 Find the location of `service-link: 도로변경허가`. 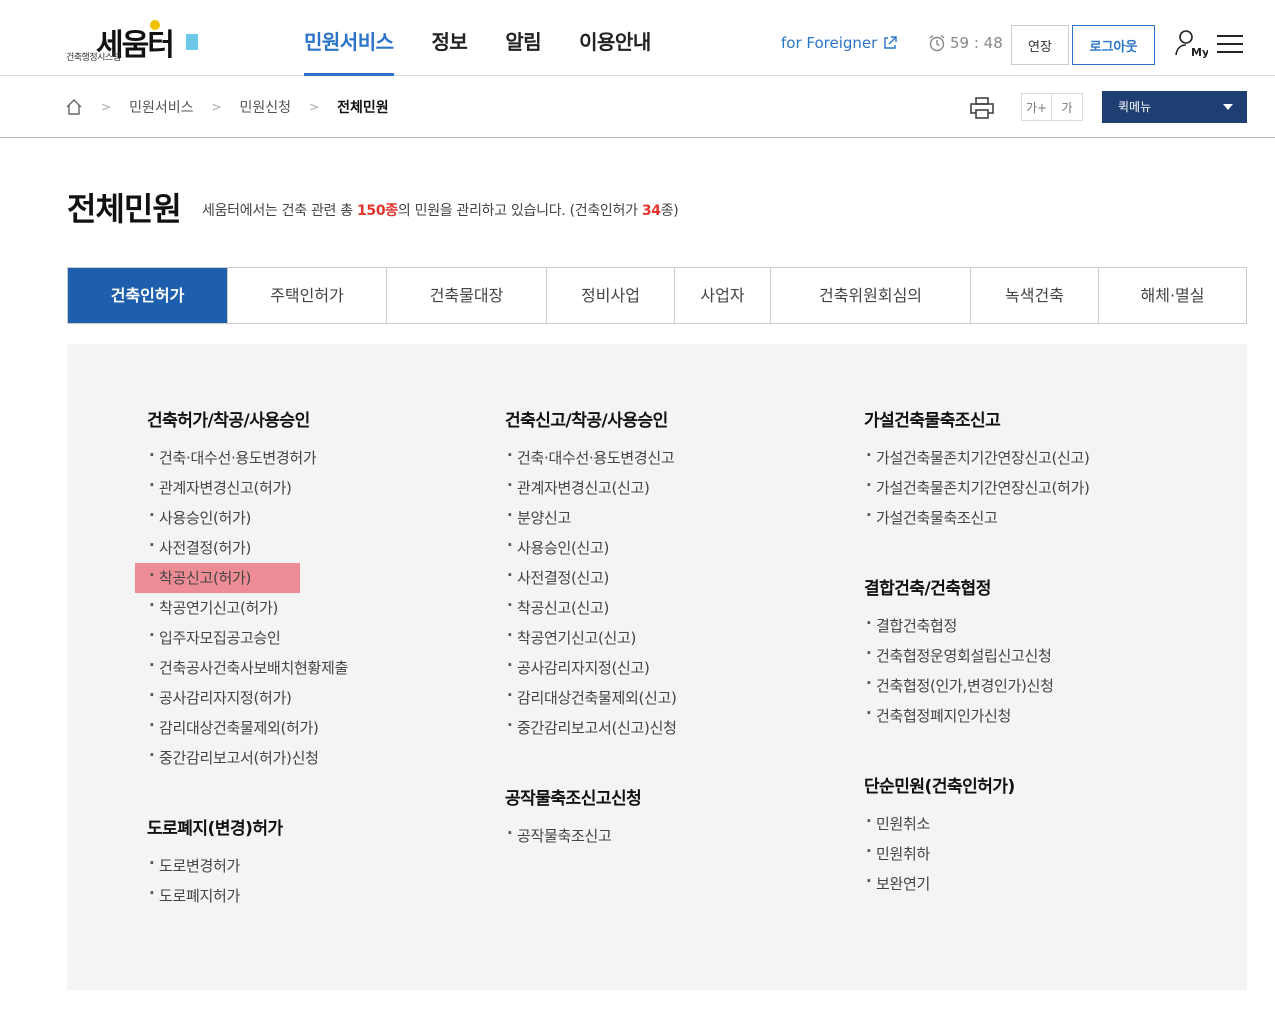

service-link: 도로변경허가 is located at coordinates (215, 864).